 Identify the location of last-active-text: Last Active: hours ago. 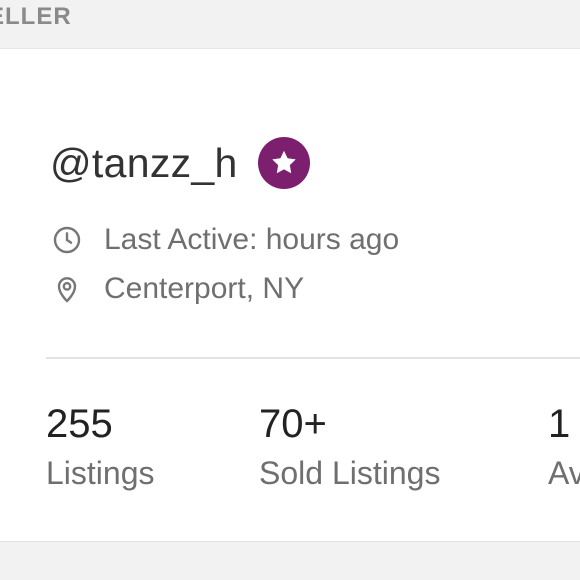
(252, 239).